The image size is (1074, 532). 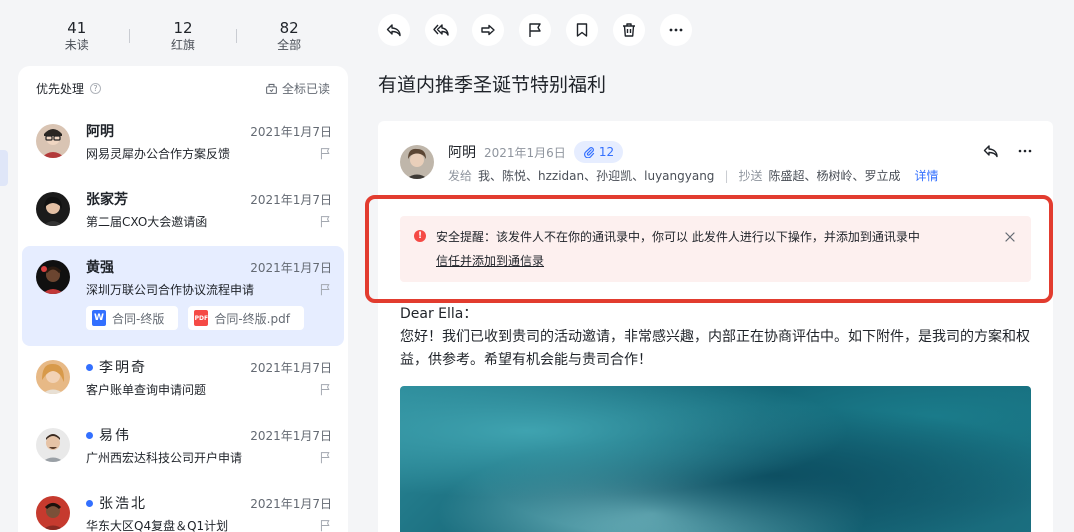 What do you see at coordinates (927, 175) in the screenshot?
I see `details-link: 详情` at bounding box center [927, 175].